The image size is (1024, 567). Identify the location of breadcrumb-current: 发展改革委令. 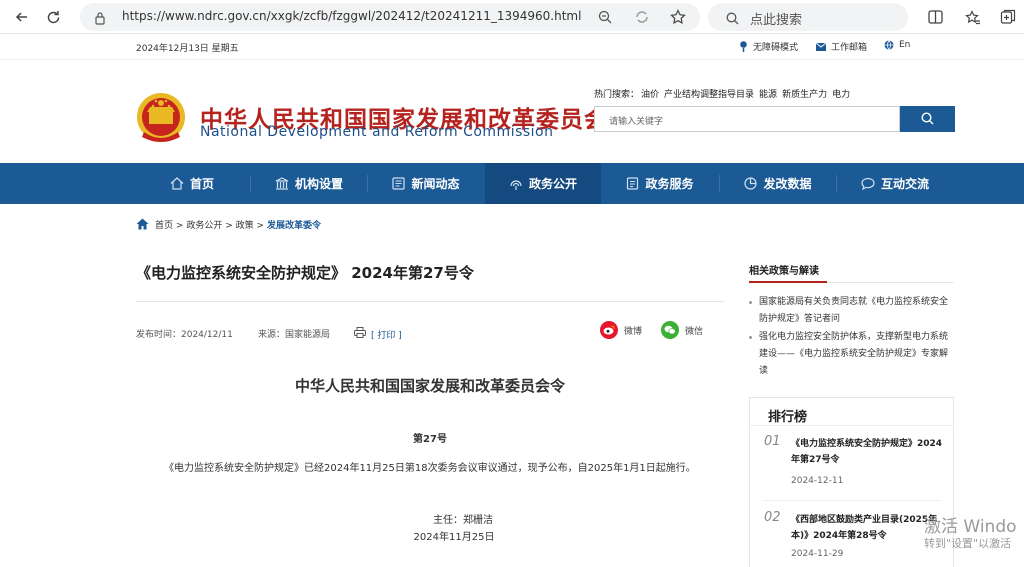
(294, 226).